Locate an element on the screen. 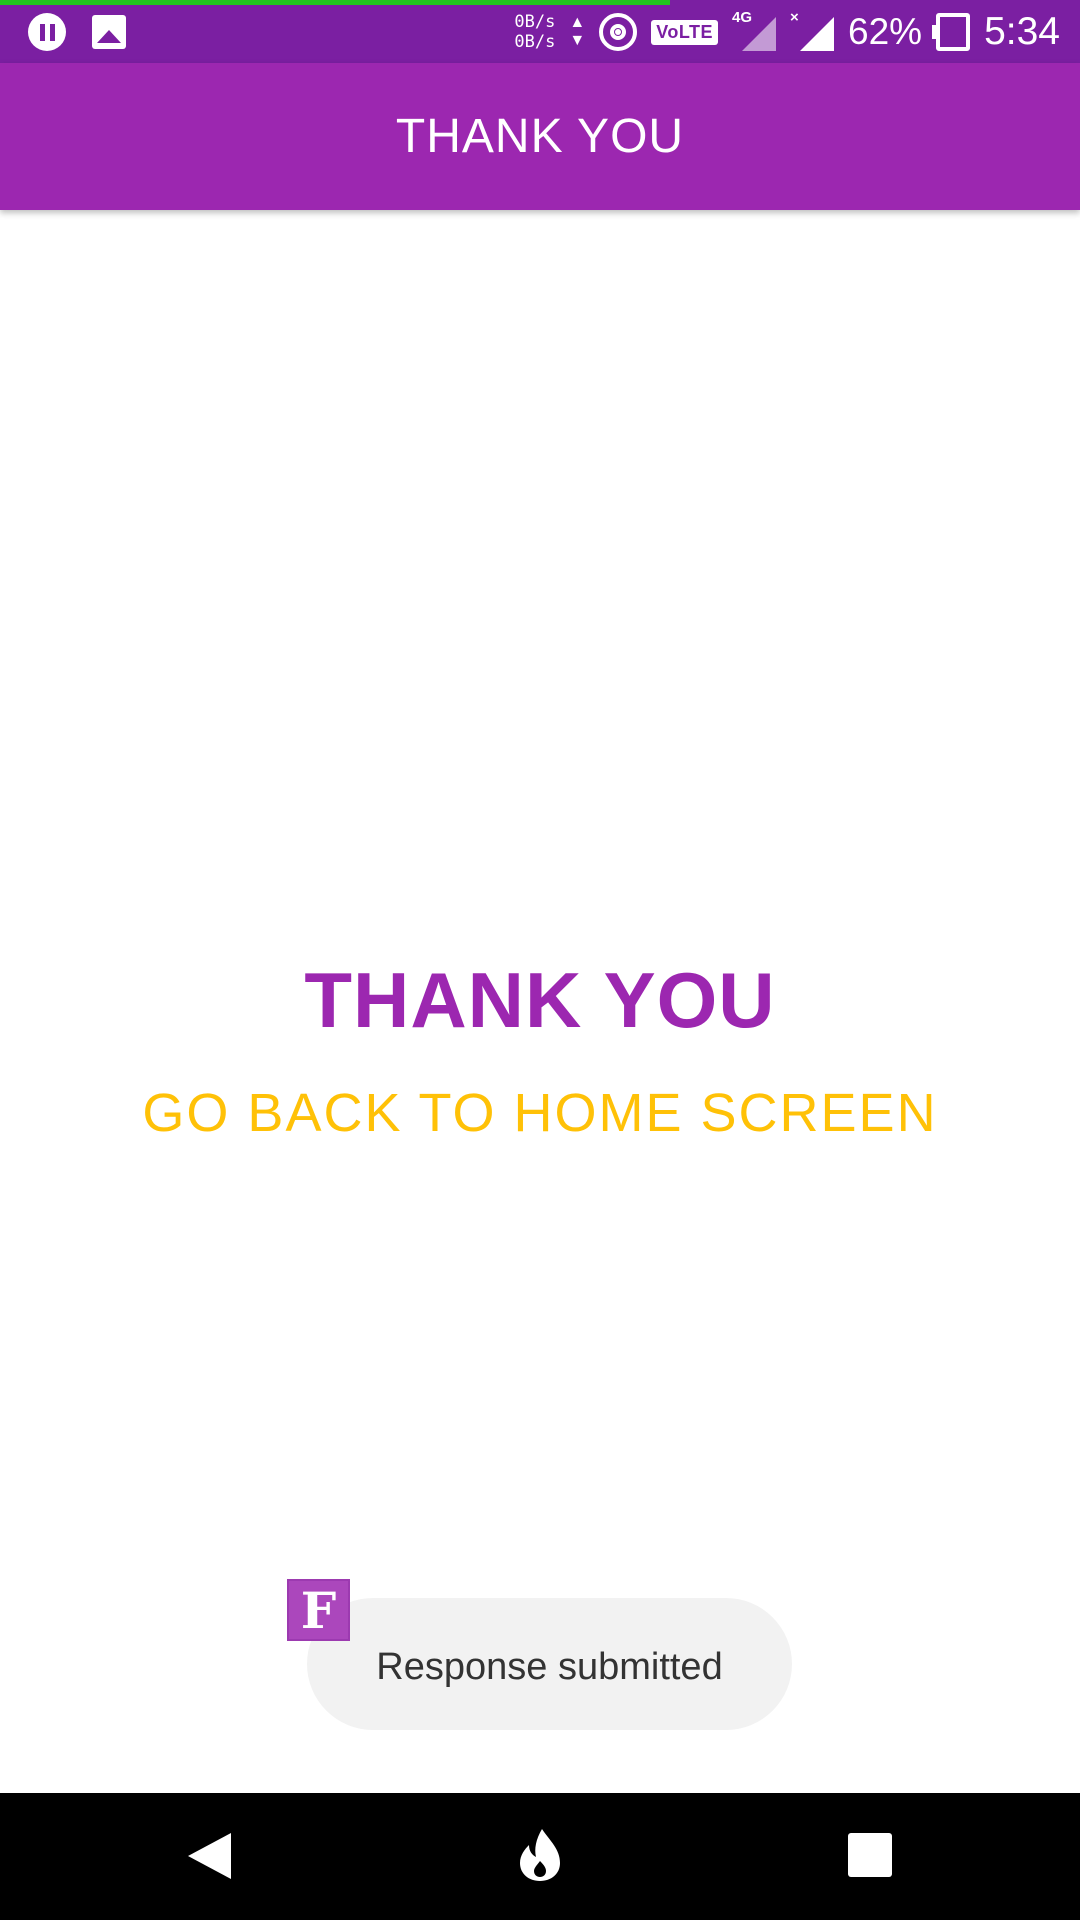  toast: Response submitted is located at coordinates (549, 1664).